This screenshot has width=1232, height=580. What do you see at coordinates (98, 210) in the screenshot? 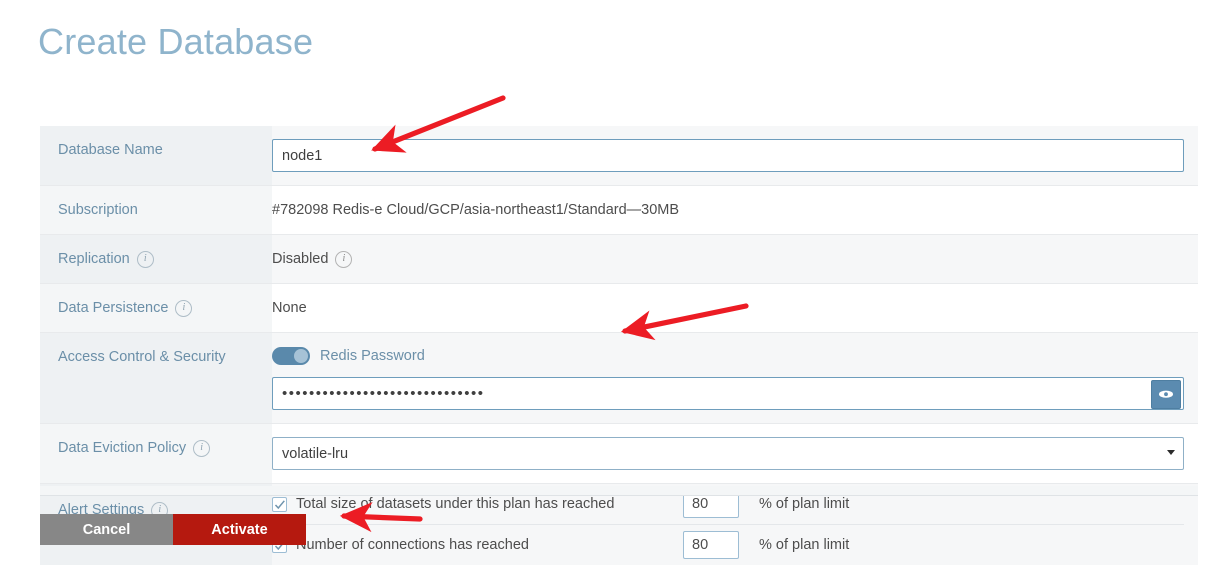
I see `label-text: Subscription` at bounding box center [98, 210].